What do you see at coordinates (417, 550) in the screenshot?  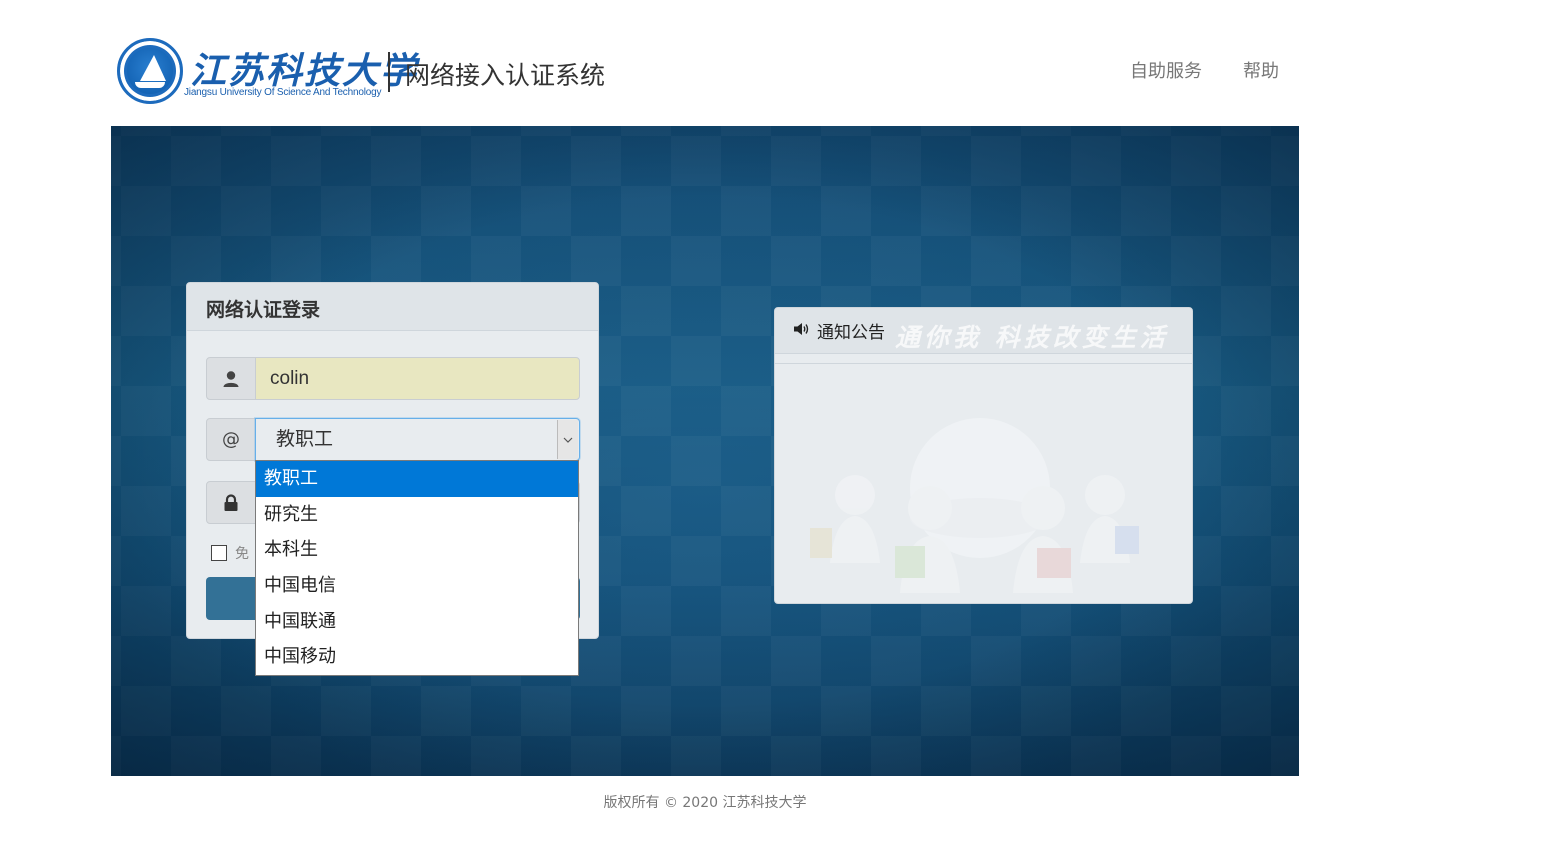 I see `dropdown-option: 本科生` at bounding box center [417, 550].